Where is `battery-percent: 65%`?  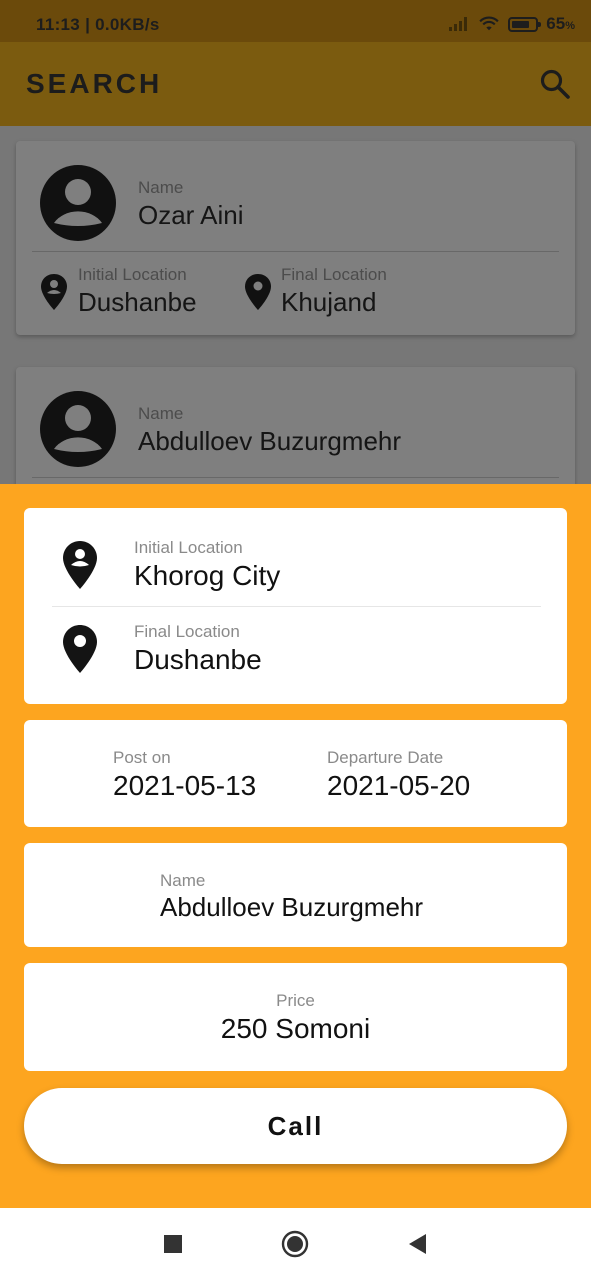 battery-percent: 65% is located at coordinates (560, 23).